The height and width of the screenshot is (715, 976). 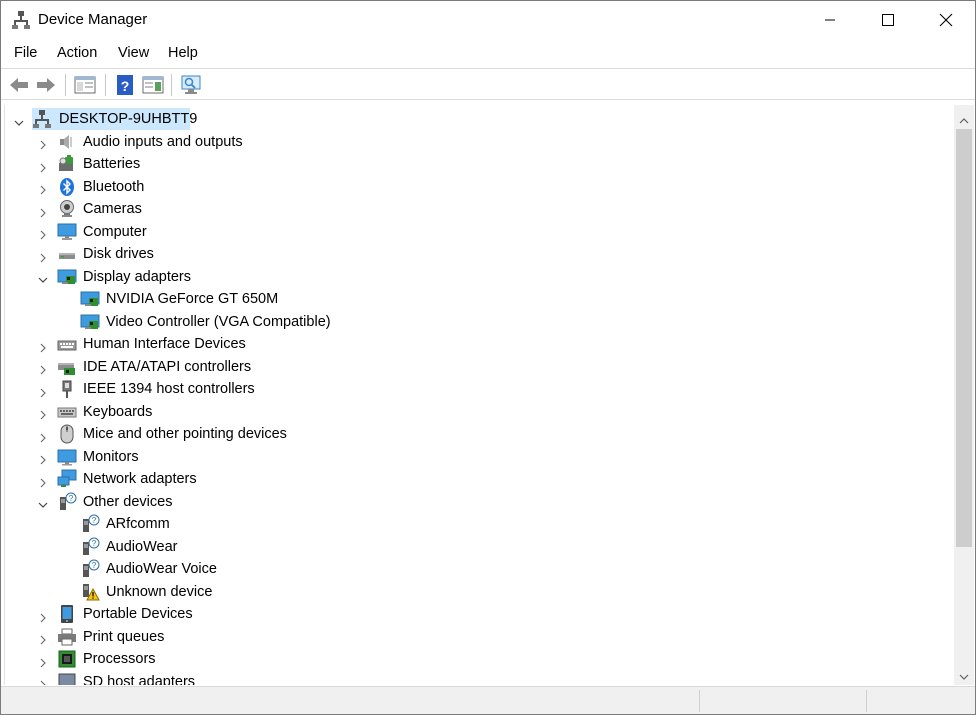 I want to click on tree-node-label: Display adapters, so click(x=137, y=277).